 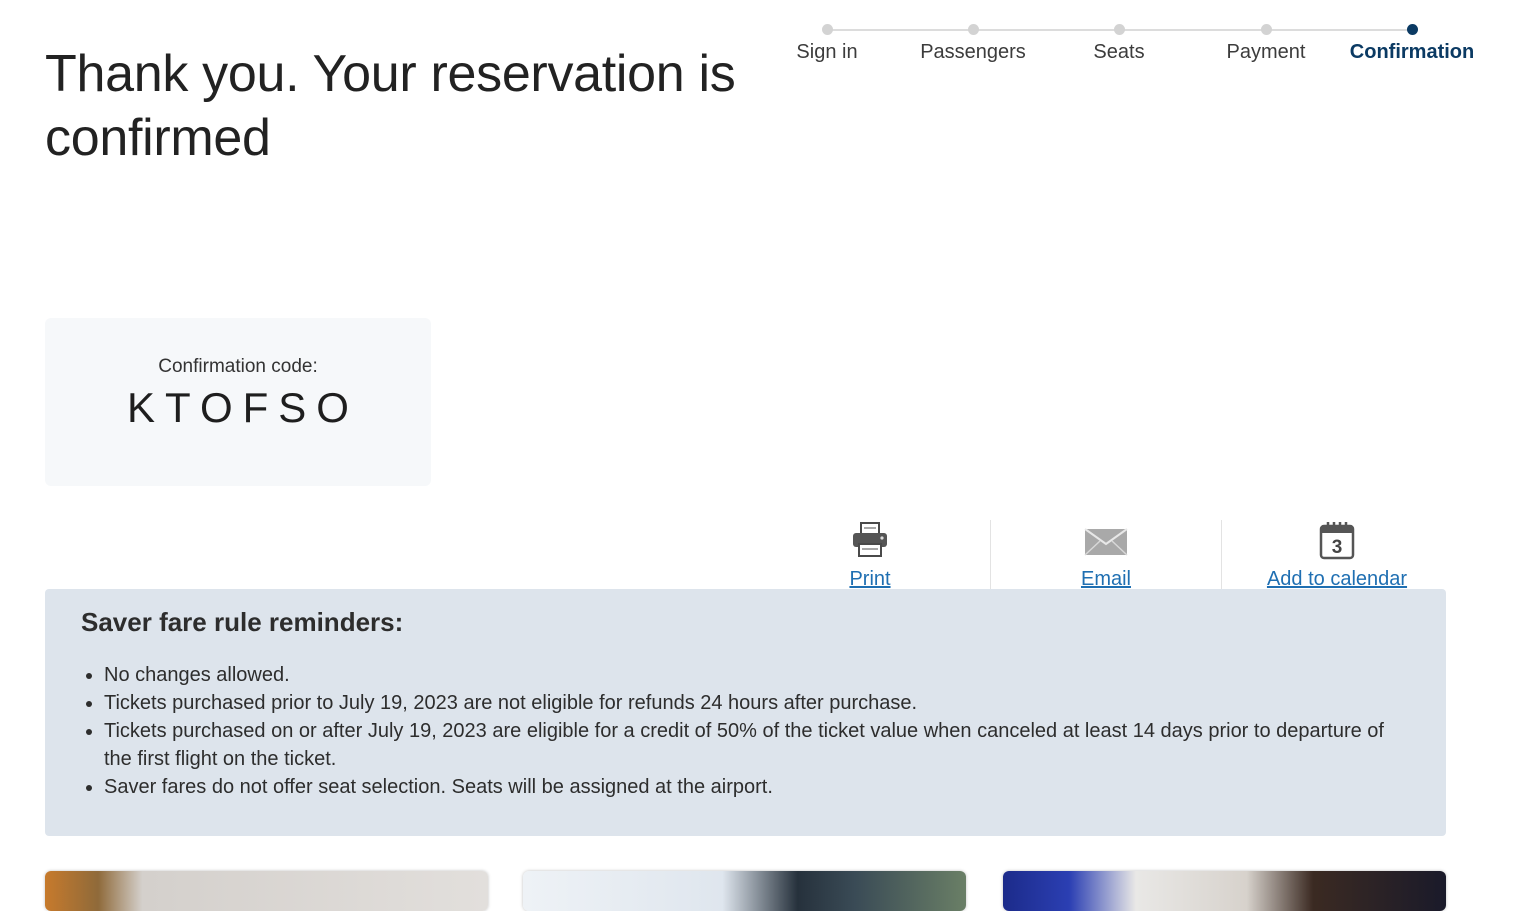 I want to click on confirmation-code-box: Confirmation code: KTOFSO, so click(x=238, y=402).